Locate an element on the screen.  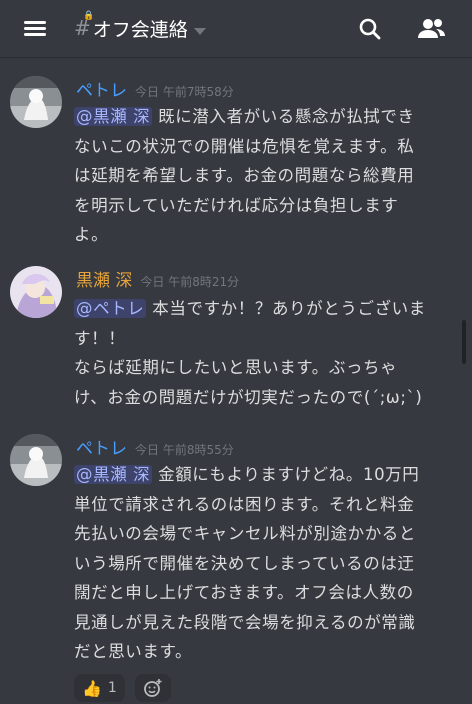
reaction-count: 1 is located at coordinates (112, 688).